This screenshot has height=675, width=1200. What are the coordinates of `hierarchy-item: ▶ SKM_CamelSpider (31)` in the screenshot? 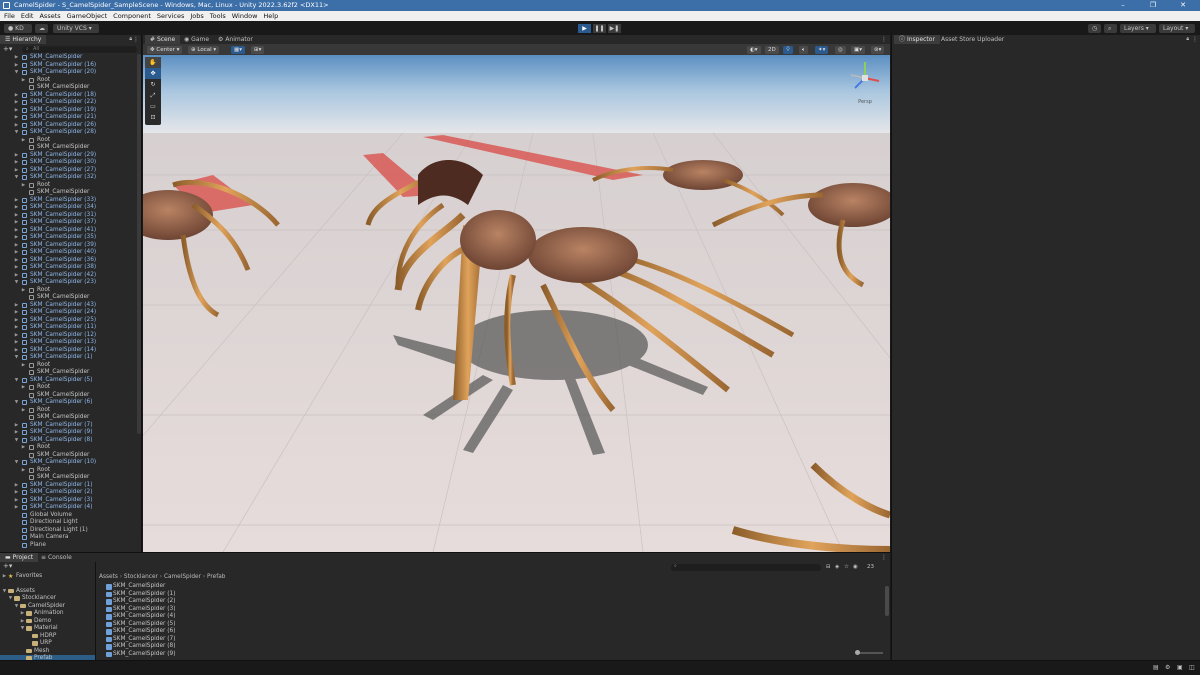 It's located at (70, 216).